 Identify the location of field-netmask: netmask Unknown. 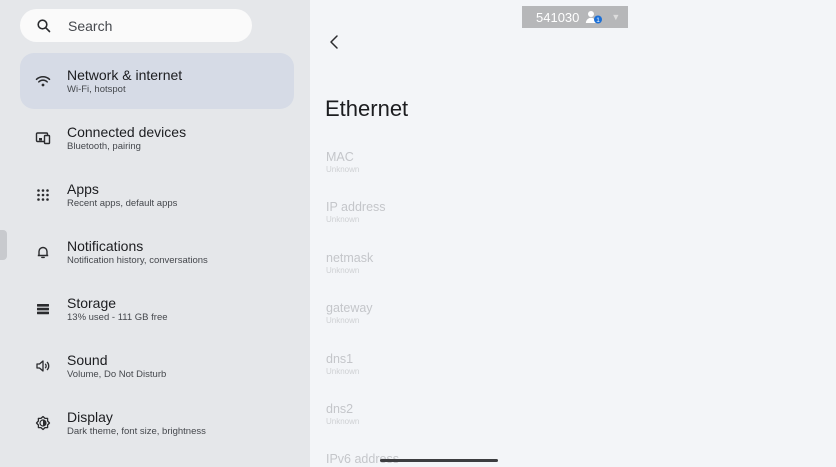
(349, 263).